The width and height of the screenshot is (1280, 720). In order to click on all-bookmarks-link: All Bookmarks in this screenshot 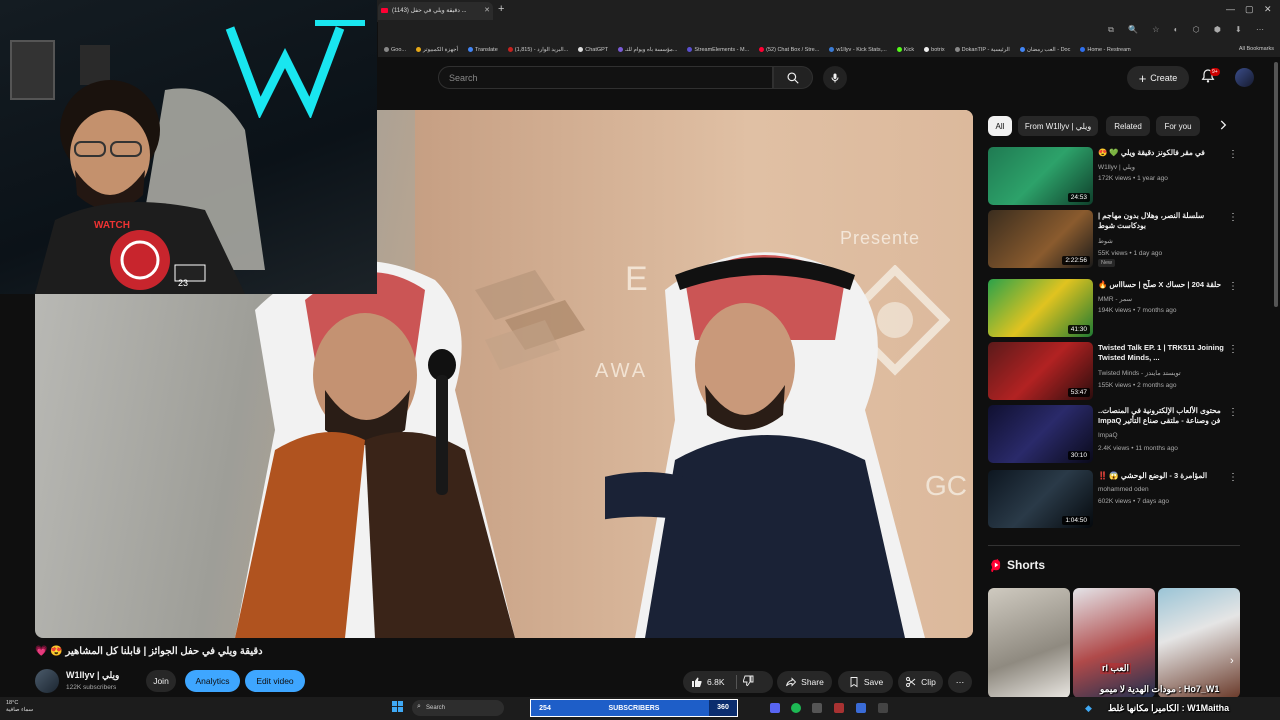, I will do `click(1256, 49)`.